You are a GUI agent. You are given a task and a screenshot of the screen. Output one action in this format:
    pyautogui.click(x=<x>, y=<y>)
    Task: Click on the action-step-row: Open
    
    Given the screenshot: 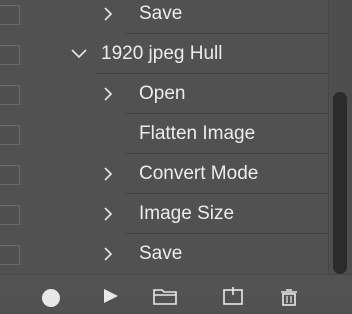 What is the action you would take?
    pyautogui.click(x=176, y=94)
    